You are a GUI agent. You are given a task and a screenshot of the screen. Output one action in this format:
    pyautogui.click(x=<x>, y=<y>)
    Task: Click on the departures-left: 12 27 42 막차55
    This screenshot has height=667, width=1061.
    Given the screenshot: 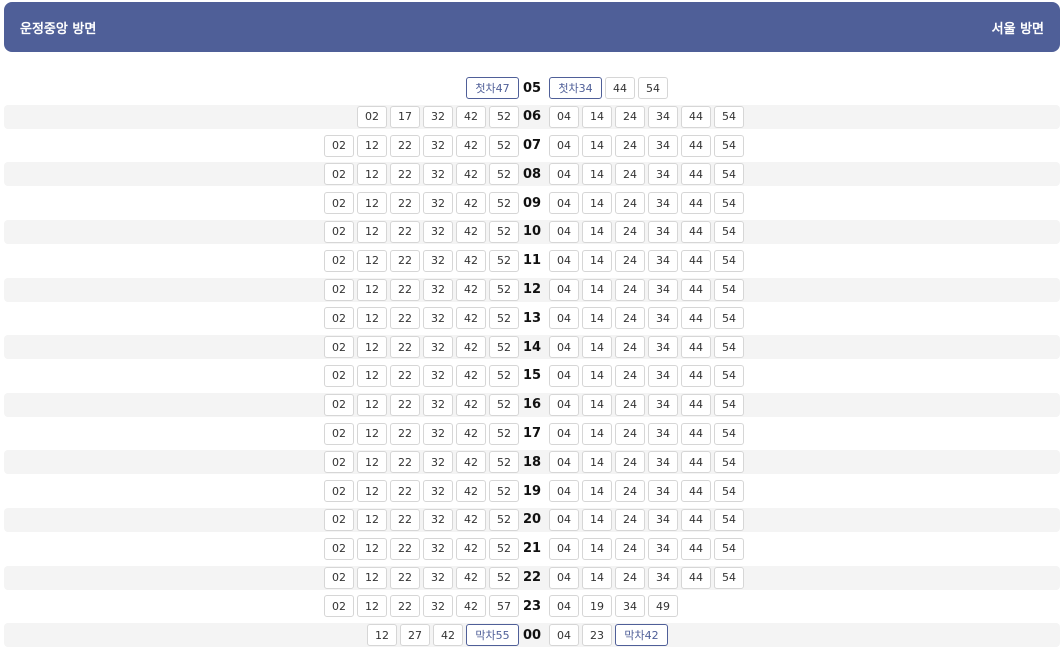 What is the action you would take?
    pyautogui.click(x=443, y=635)
    